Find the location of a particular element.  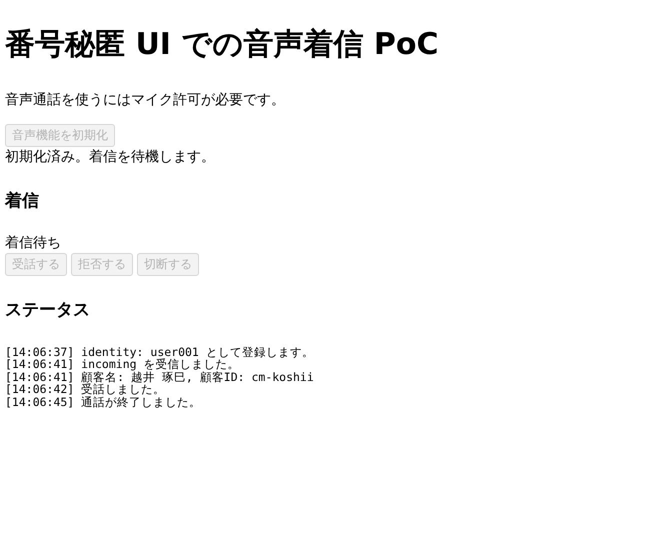

status-log: [14:06:37] identity: user001 として登録します。 [14:06:41] incoming を受信しました。 [14:06:41] 顧客名: 越井 琢巳, 顧客ID: cm-koshii [14:06:42] 受話しました。 [14:06:45] 通話が終了しました。 is located at coordinates (160, 377).